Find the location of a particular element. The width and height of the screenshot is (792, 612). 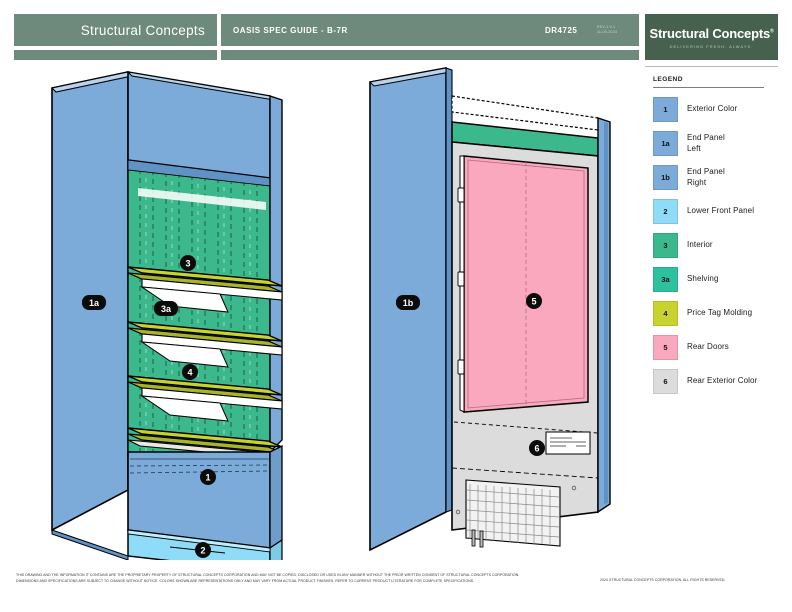

legend-title: LEGEND is located at coordinates (668, 79).